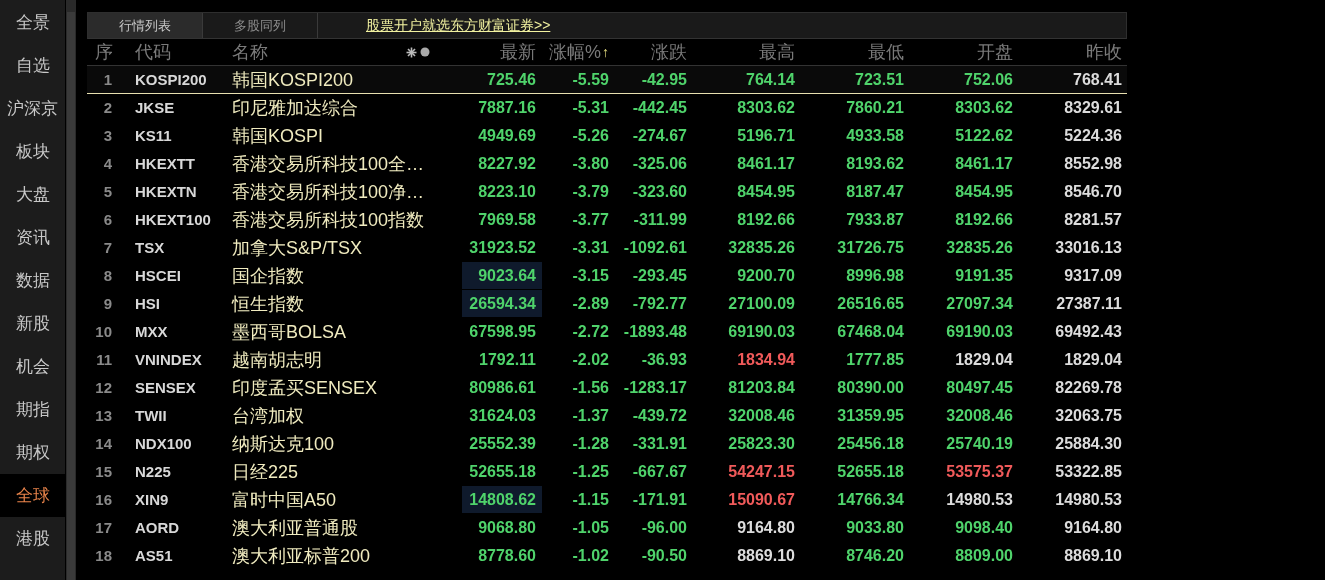 This screenshot has height=580, width=1325. I want to click on code-cell-text: NDX100, so click(163, 443).